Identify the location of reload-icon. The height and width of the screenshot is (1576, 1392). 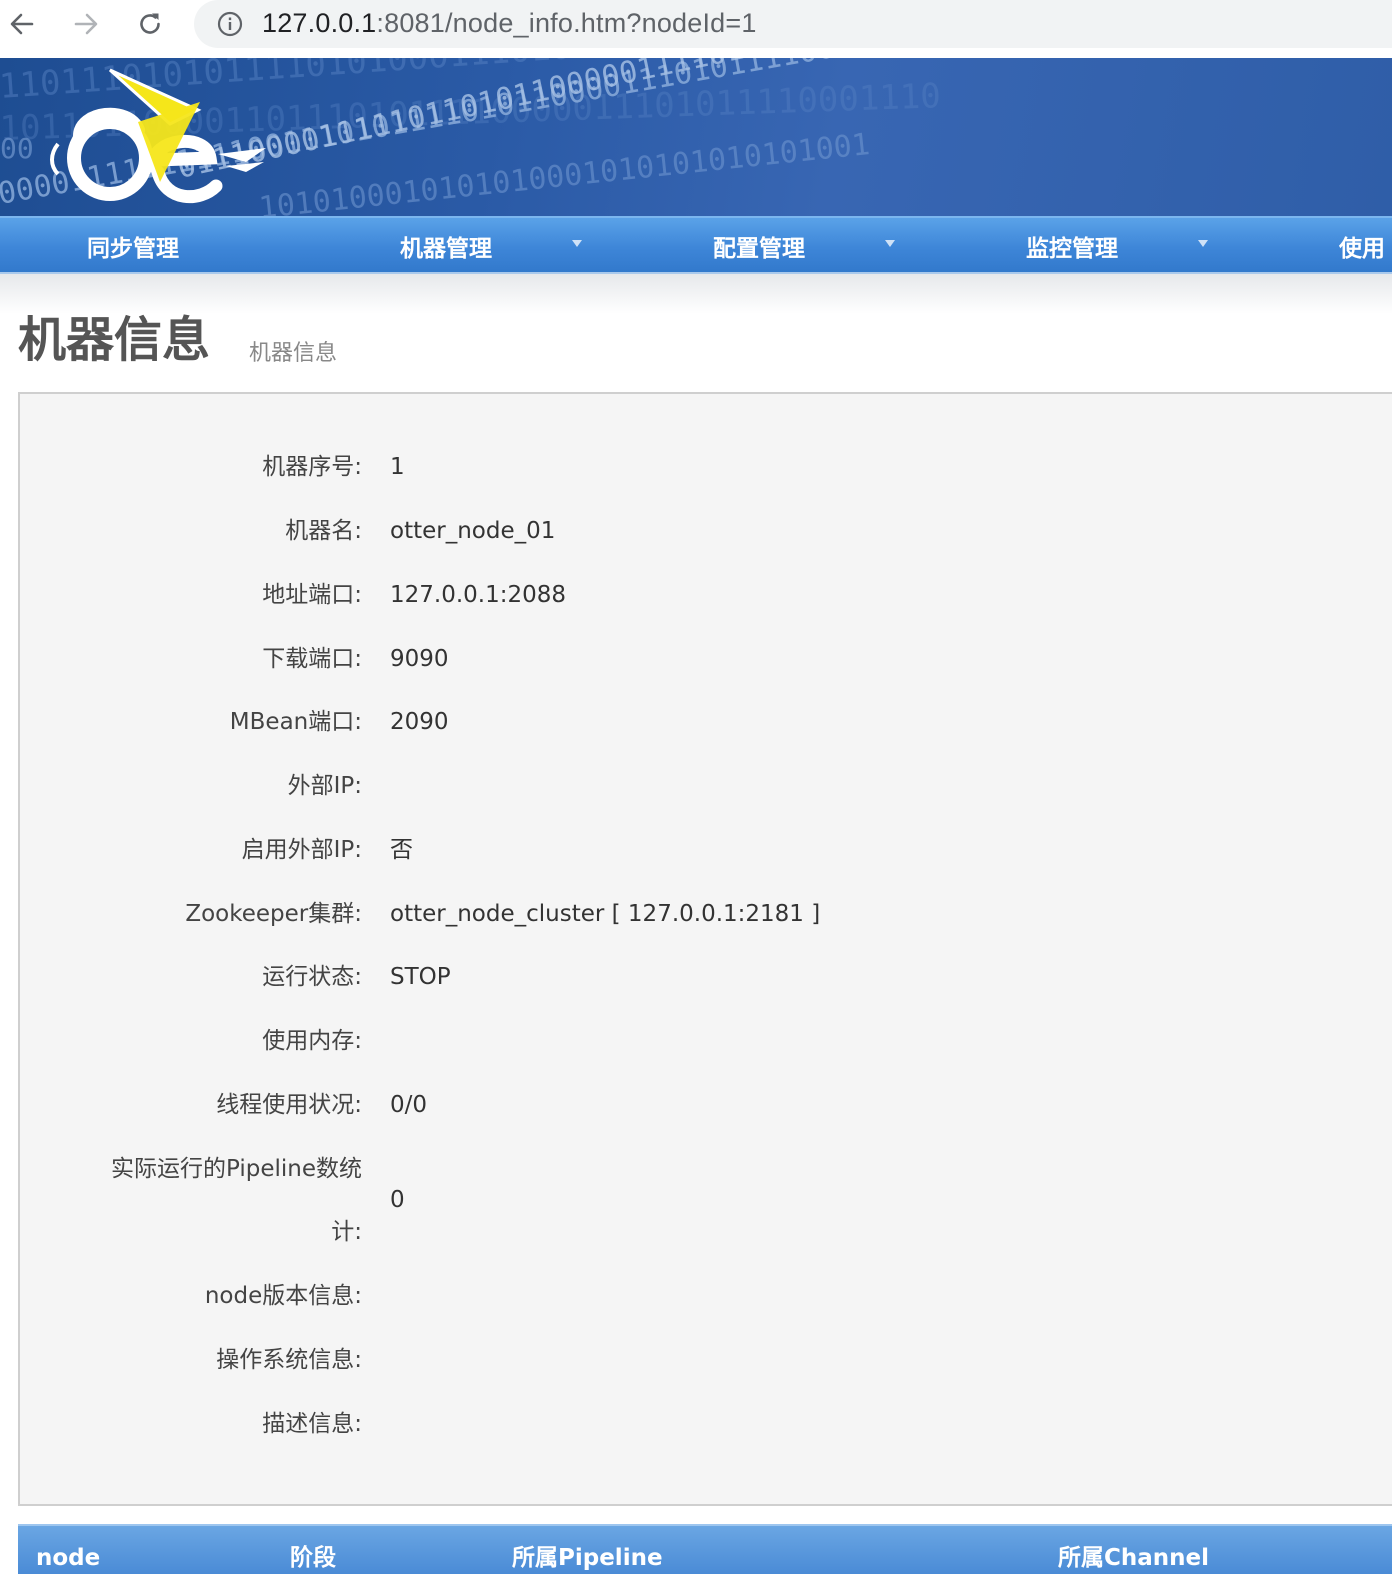
(150, 23).